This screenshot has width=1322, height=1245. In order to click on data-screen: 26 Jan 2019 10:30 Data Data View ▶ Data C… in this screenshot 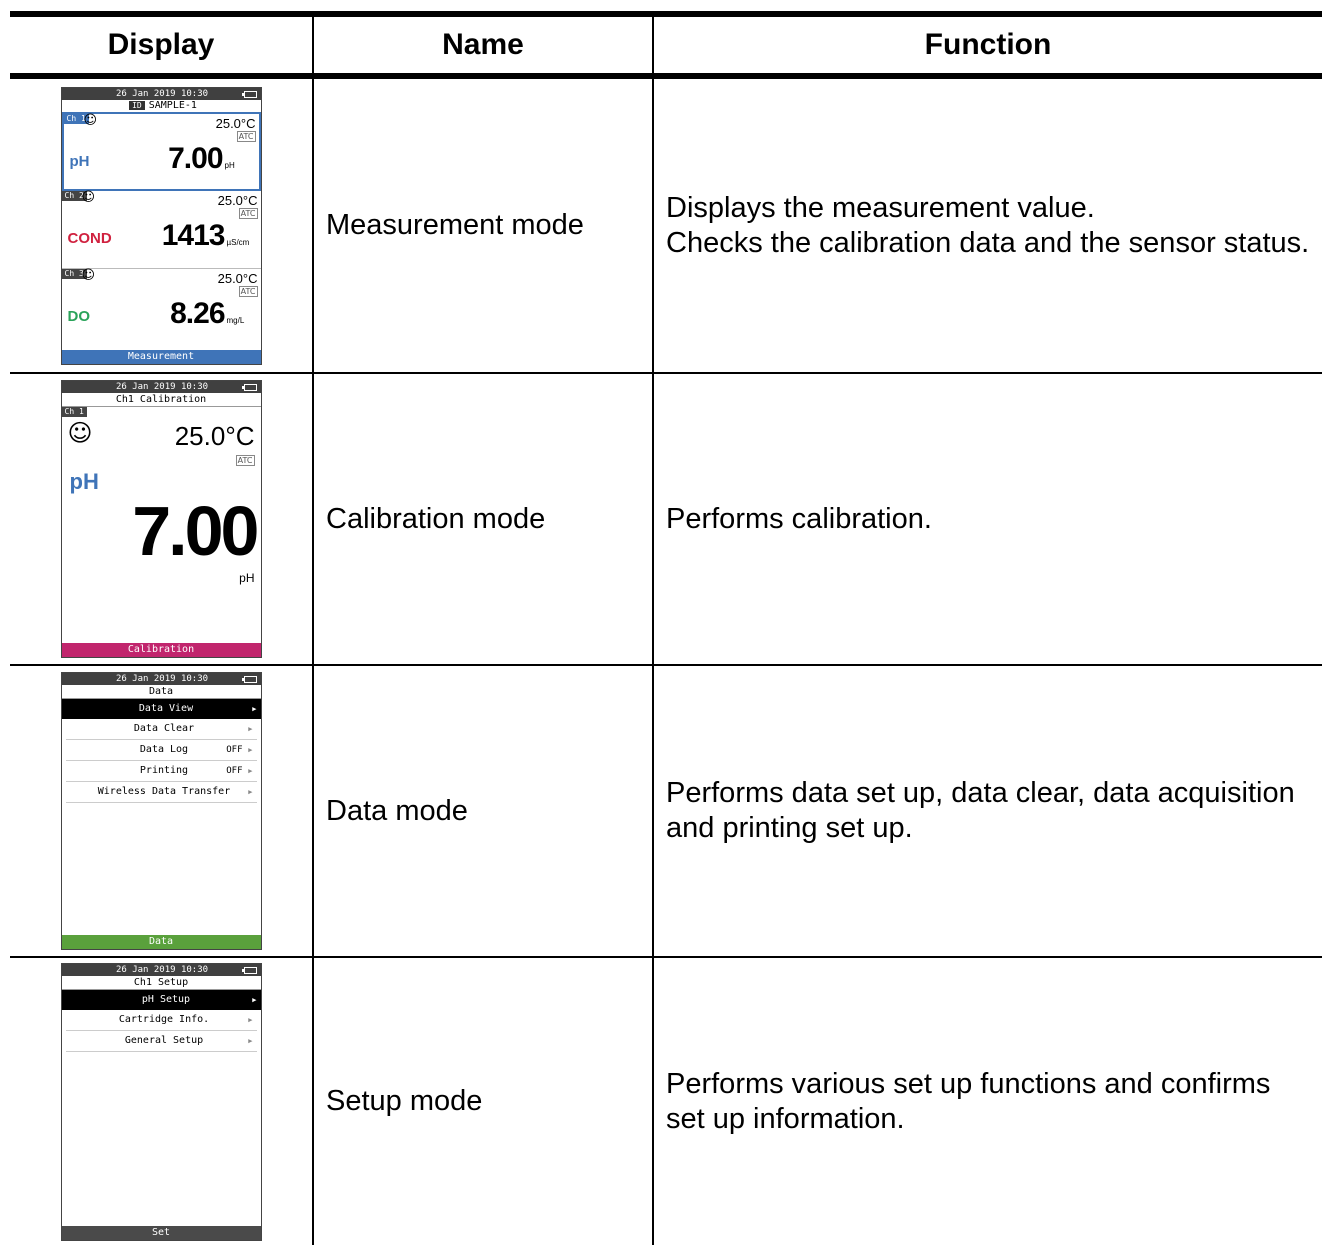, I will do `click(161, 811)`.